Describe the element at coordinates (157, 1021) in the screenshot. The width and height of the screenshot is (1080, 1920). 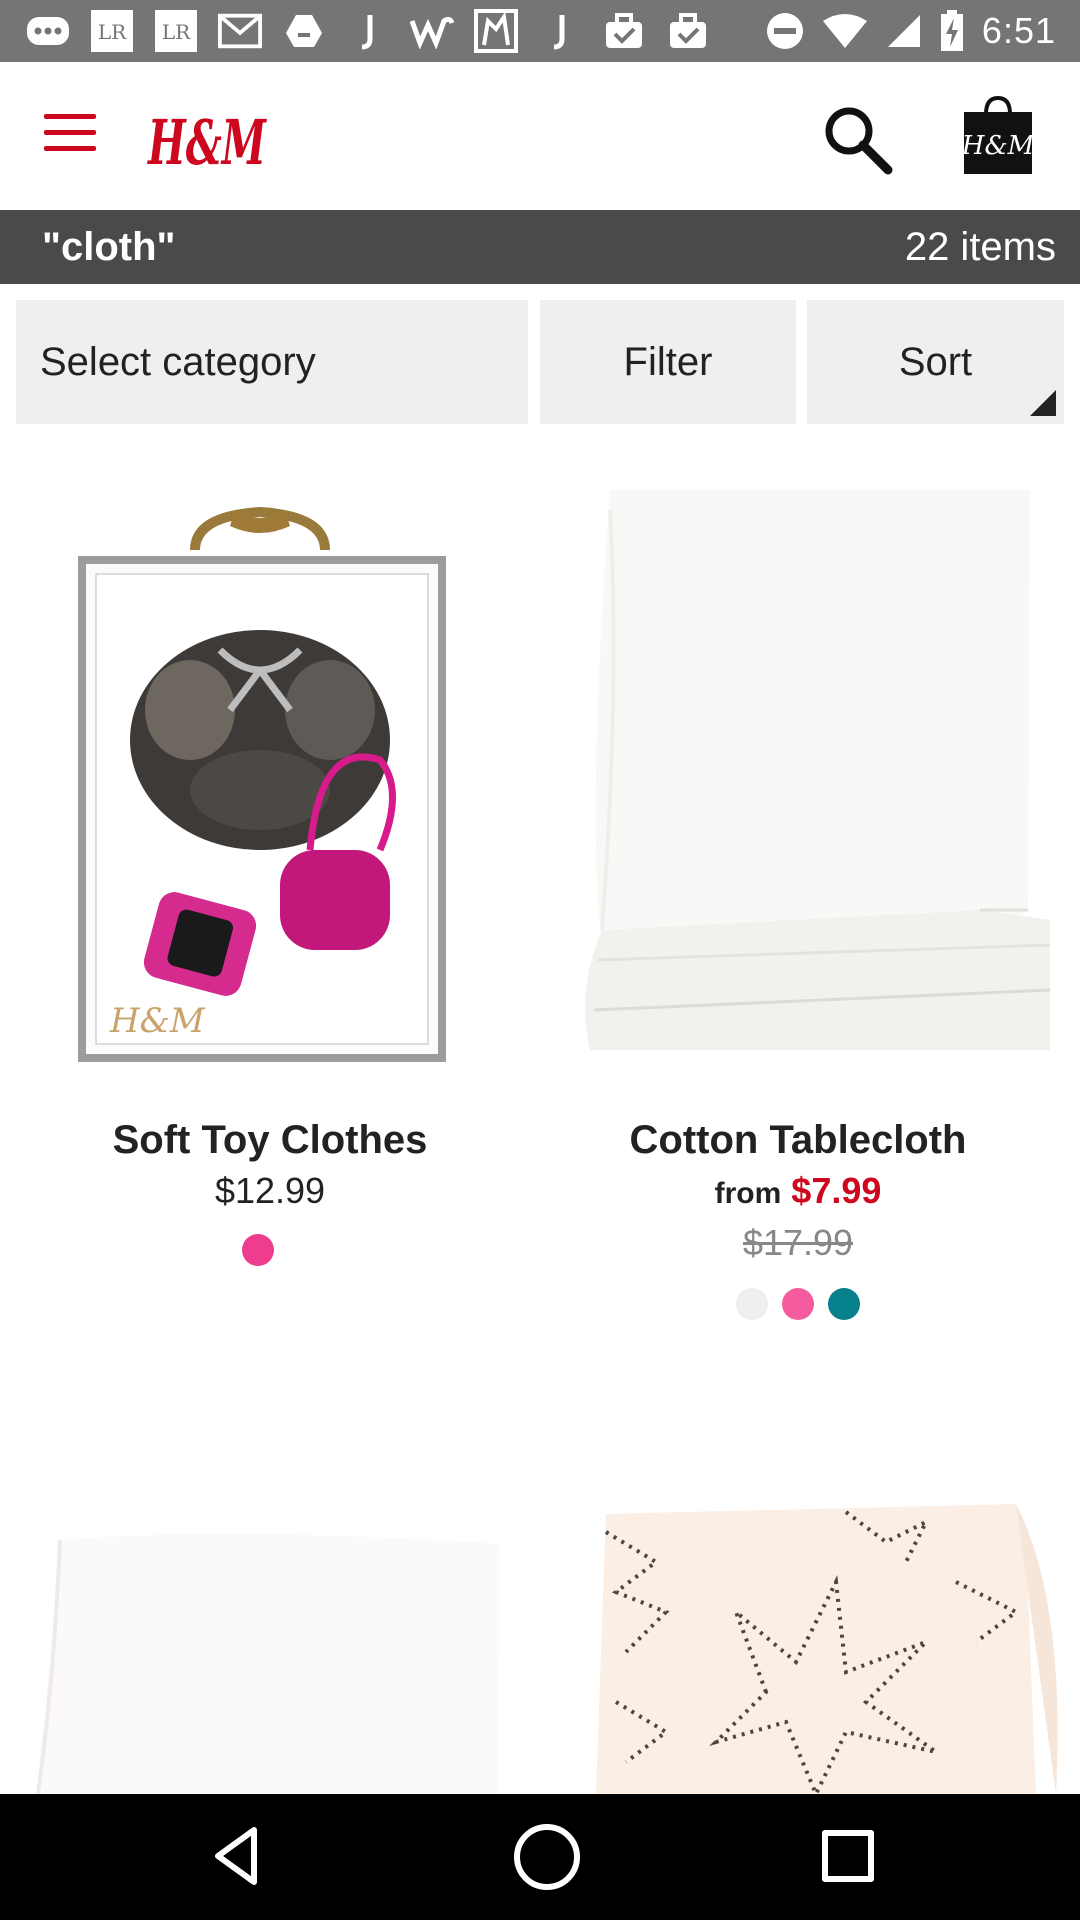
I see `image-watermark: H&M` at that location.